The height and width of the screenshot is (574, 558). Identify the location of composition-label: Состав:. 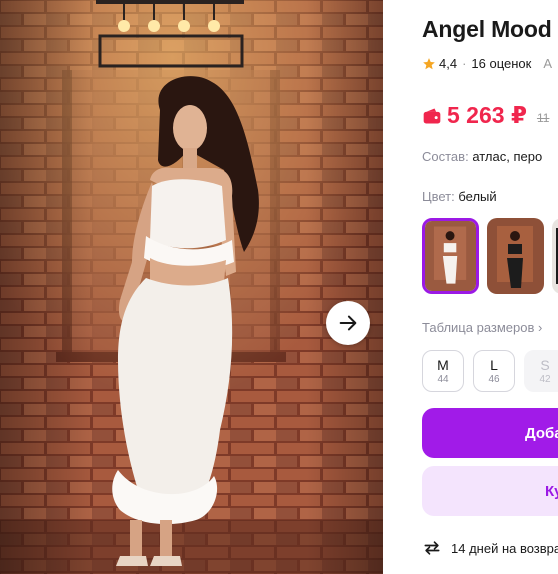
(445, 156).